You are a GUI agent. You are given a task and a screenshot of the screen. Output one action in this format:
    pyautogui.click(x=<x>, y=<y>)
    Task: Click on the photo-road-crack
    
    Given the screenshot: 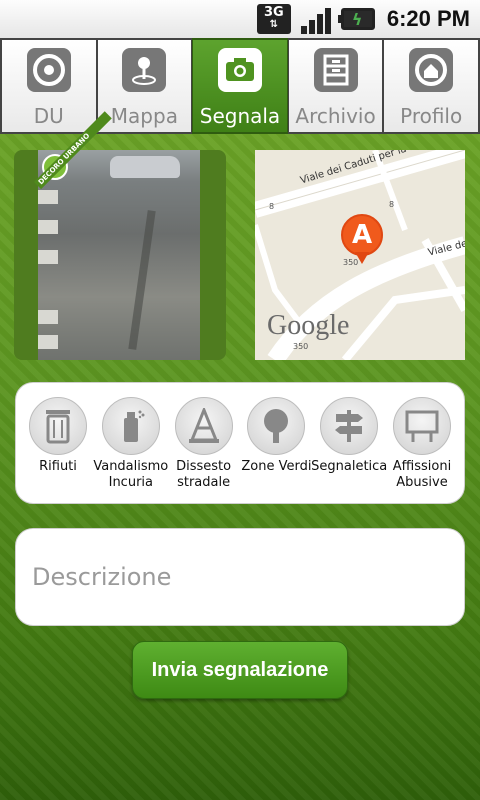 What is the action you would take?
    pyautogui.click(x=142, y=280)
    